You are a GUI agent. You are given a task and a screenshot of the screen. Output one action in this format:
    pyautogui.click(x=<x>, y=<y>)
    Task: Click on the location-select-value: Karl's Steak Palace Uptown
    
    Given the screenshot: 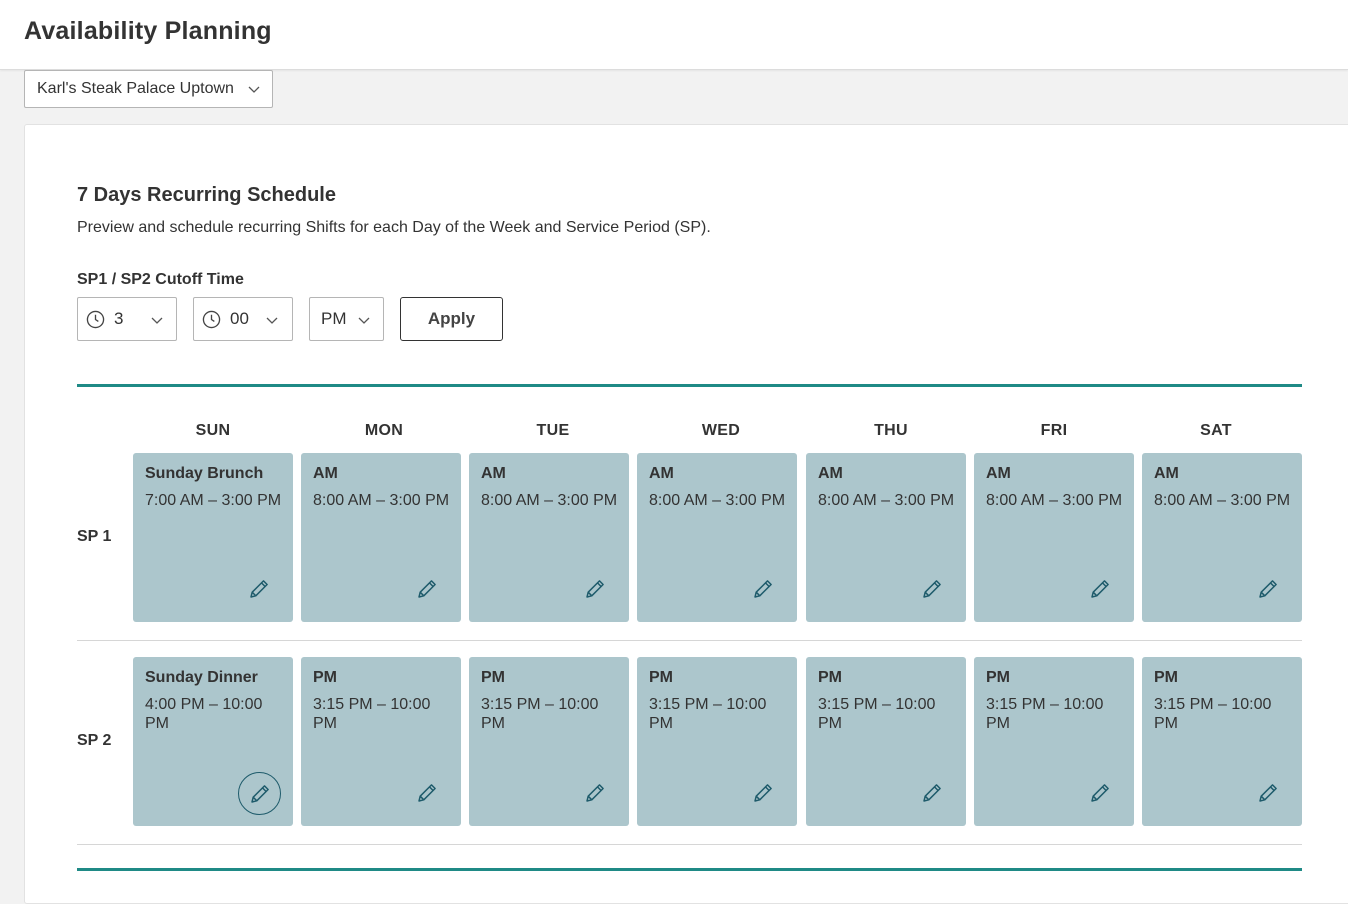 What is the action you would take?
    pyautogui.click(x=135, y=88)
    